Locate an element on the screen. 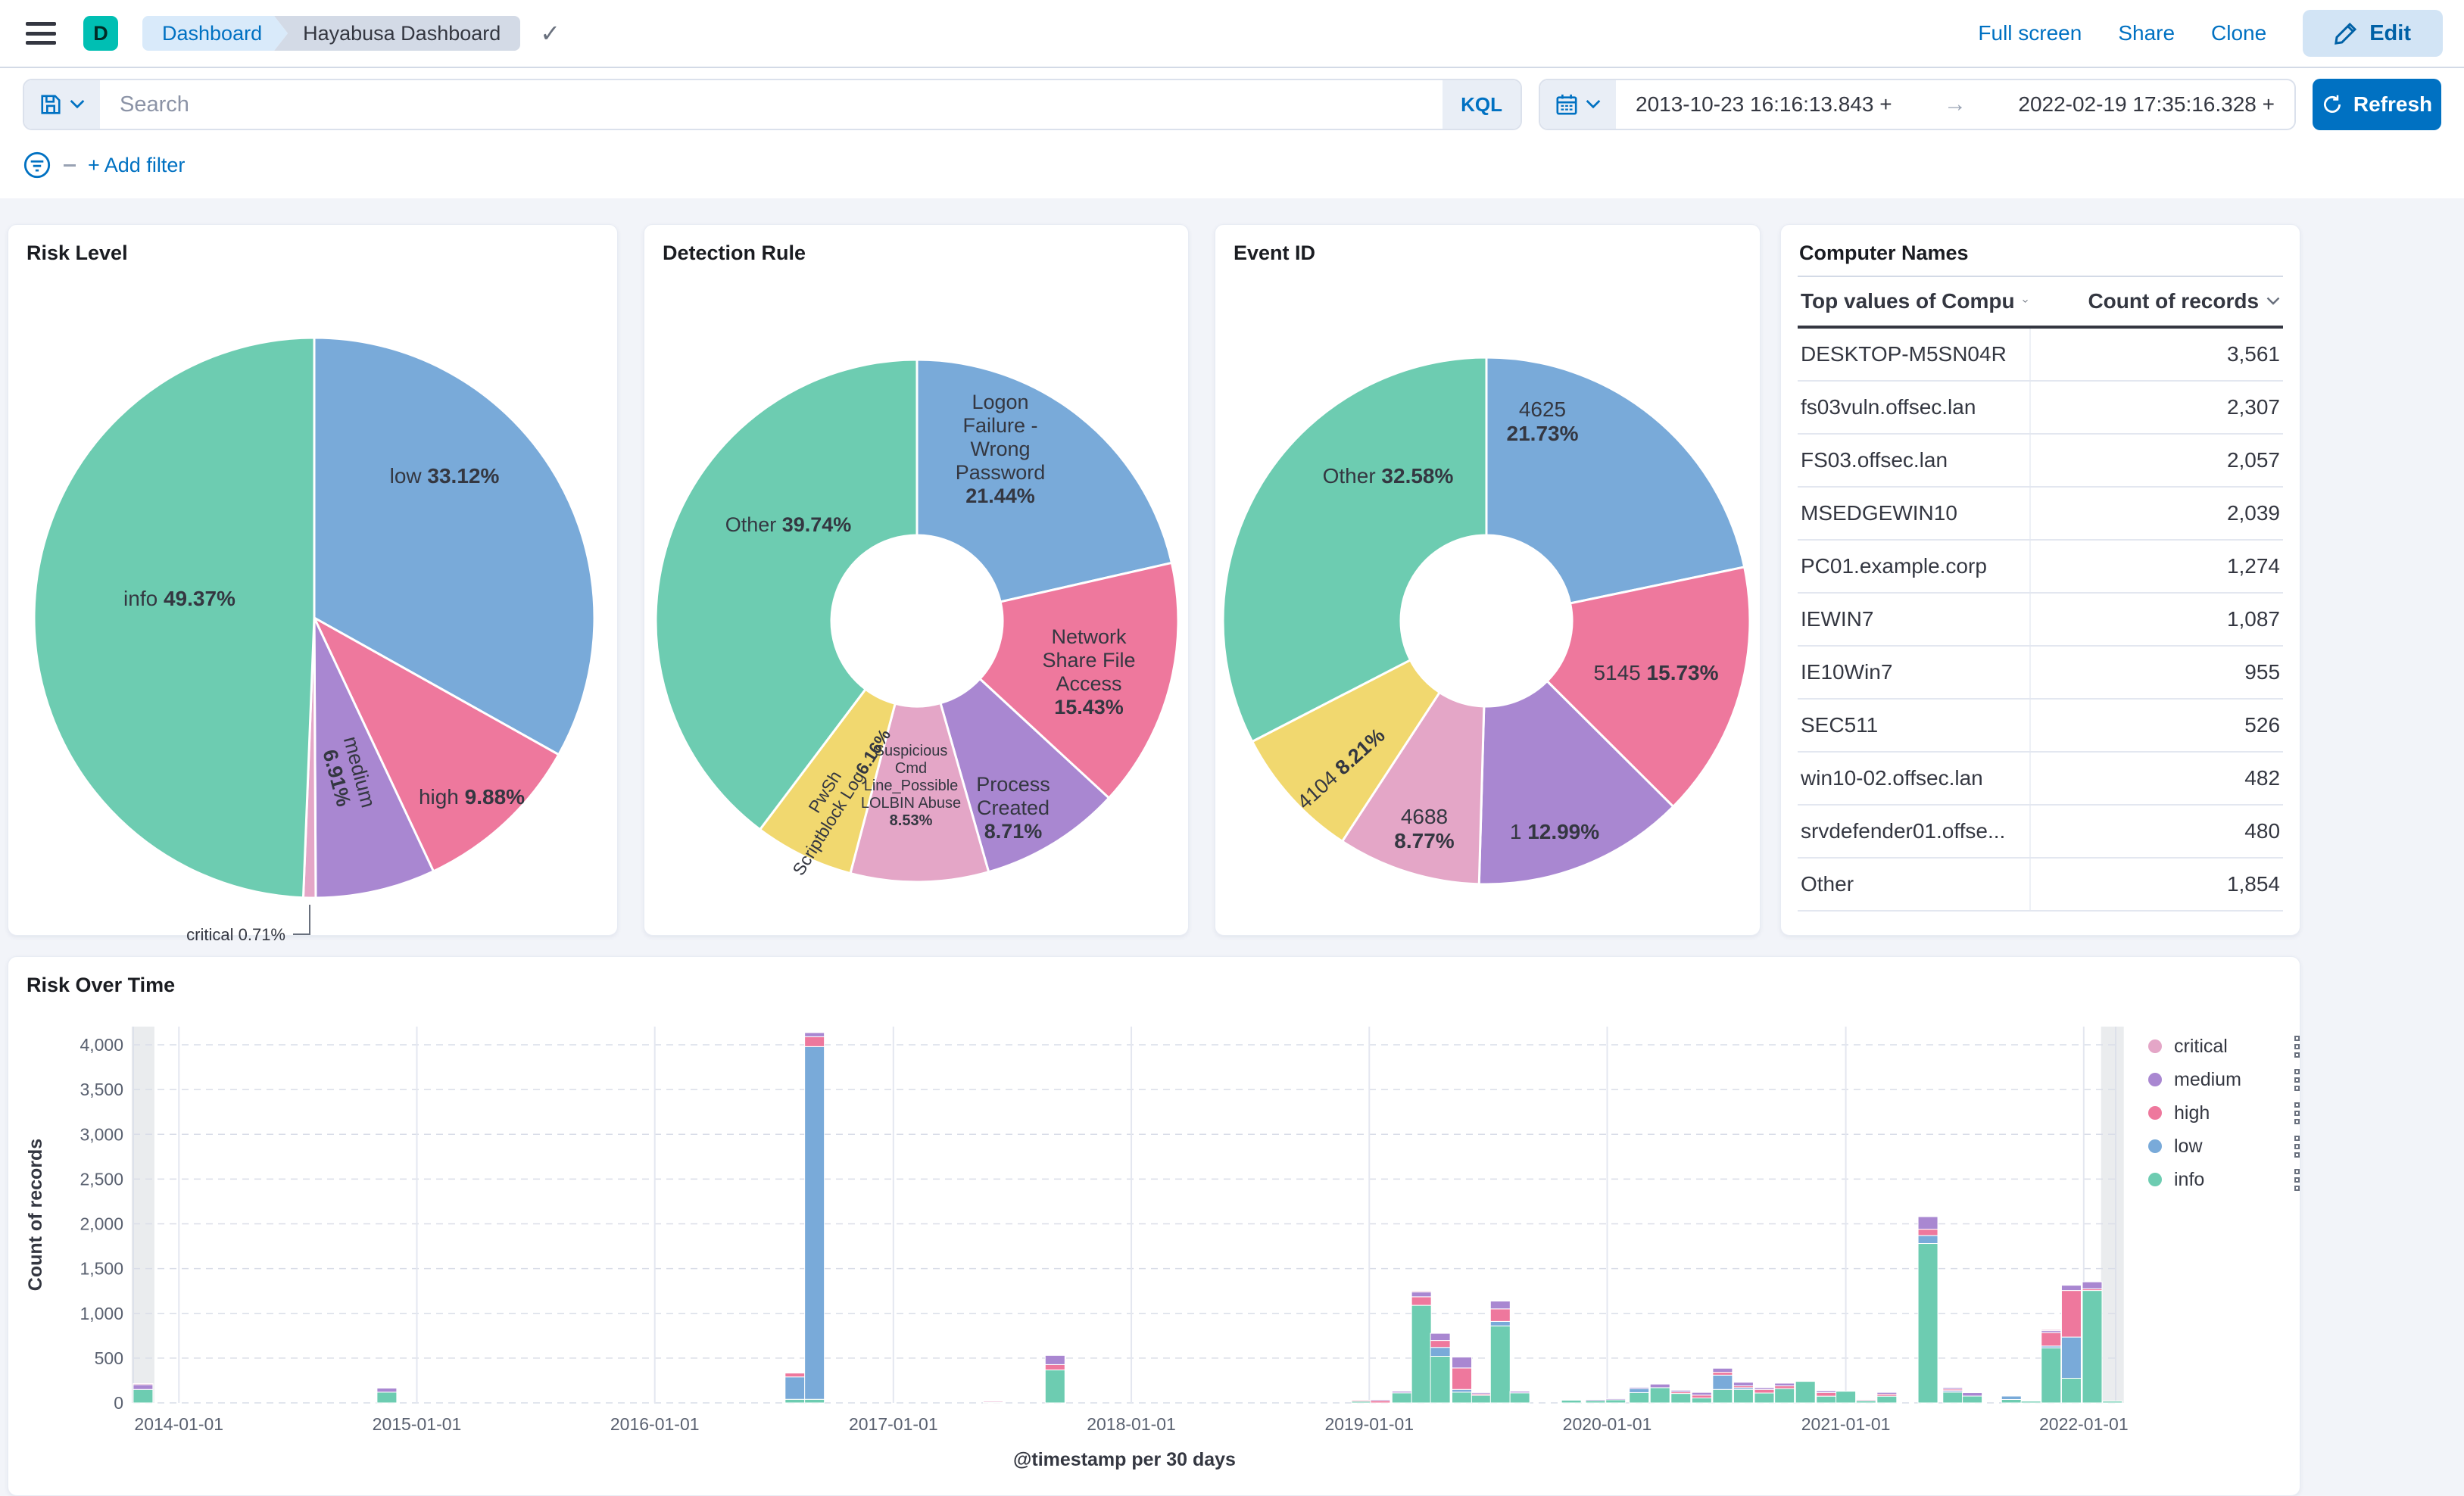 The image size is (2464, 1496). computer-name-cell: FS03.offsec.lan is located at coordinates (1915, 460).